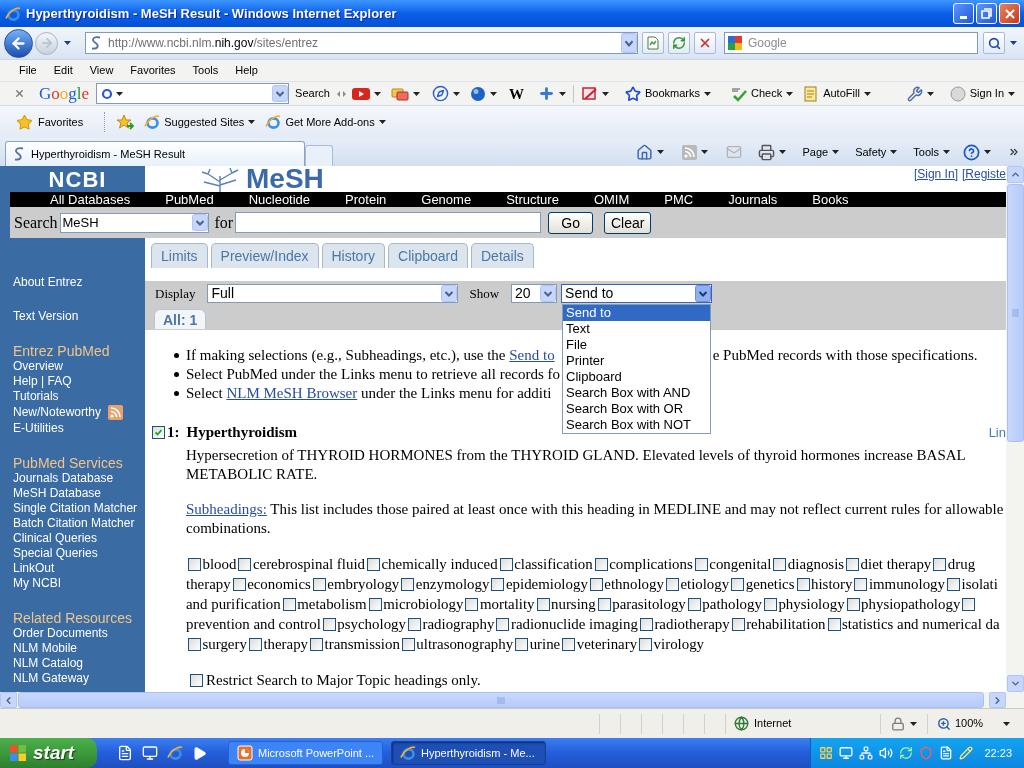 This screenshot has width=1024, height=768. What do you see at coordinates (75, 508) in the screenshot?
I see `sidebar-link: Single Citation Matcher` at bounding box center [75, 508].